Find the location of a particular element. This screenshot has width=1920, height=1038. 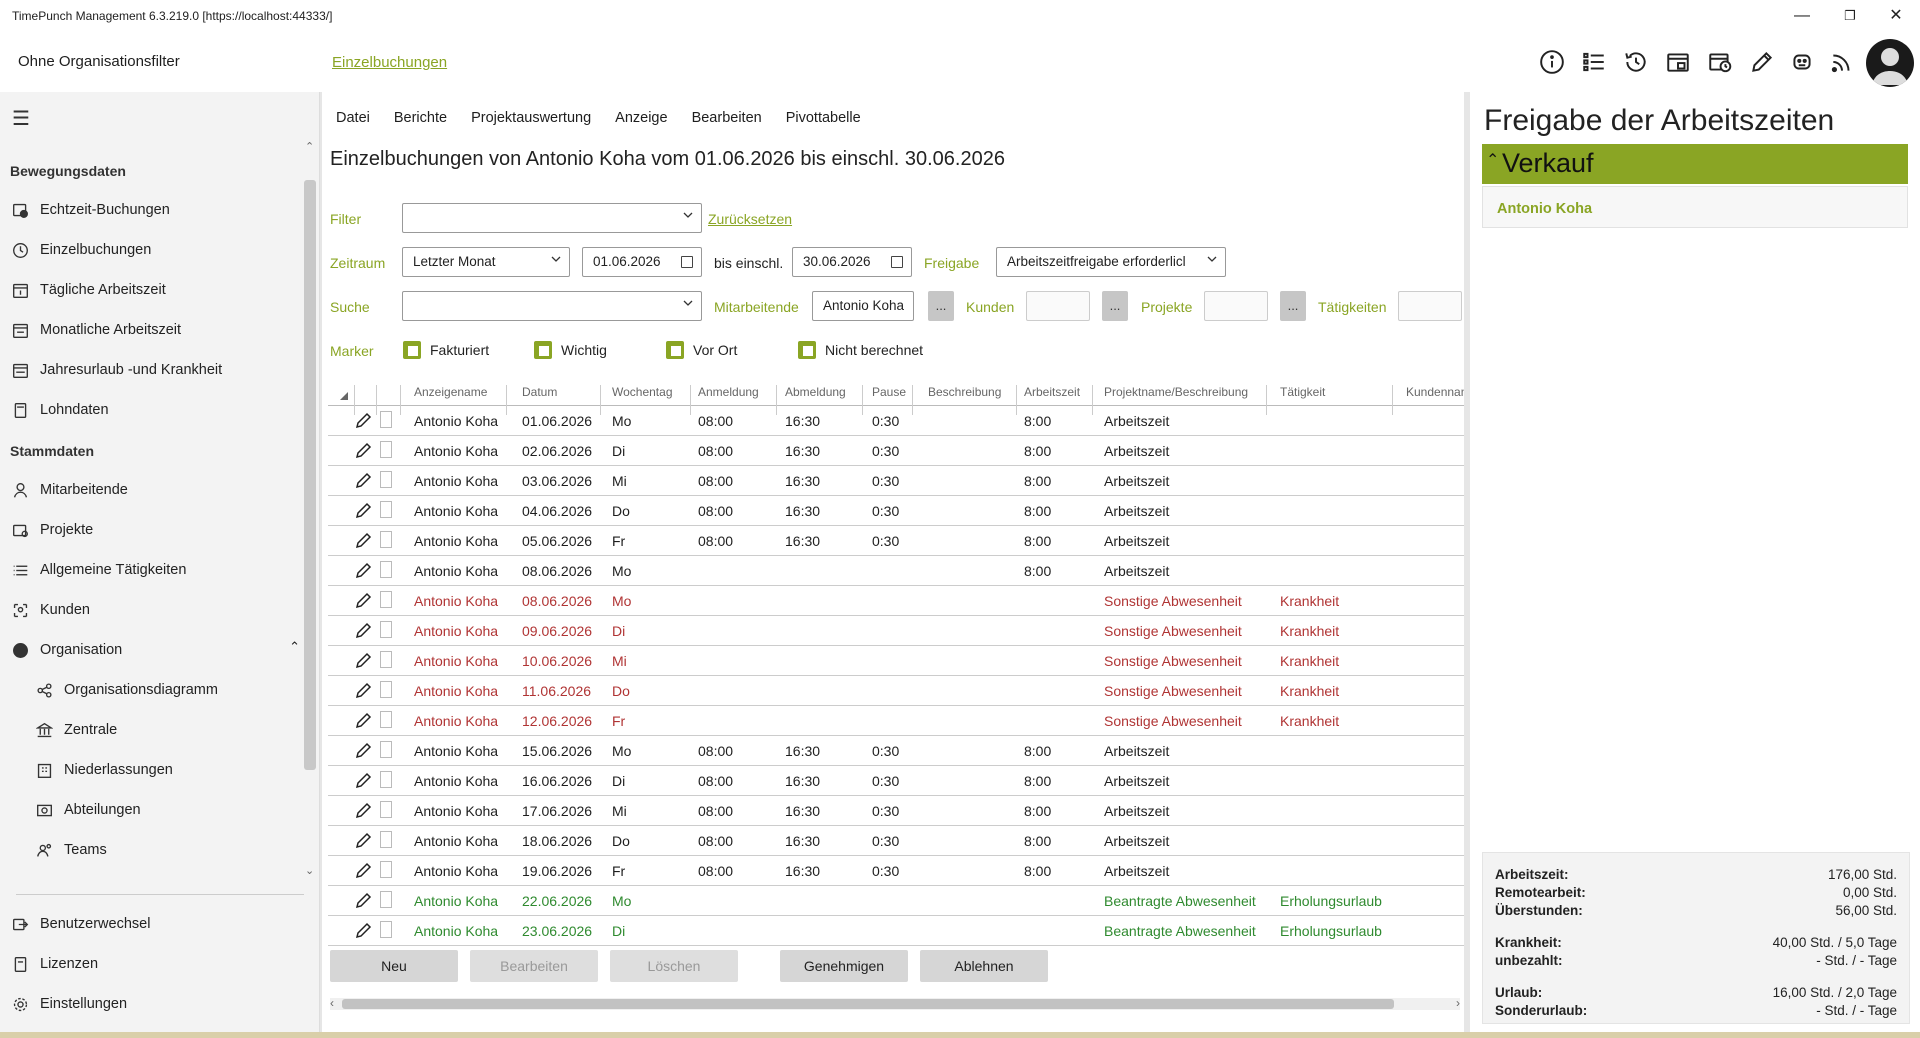

history-icon is located at coordinates (1636, 62).